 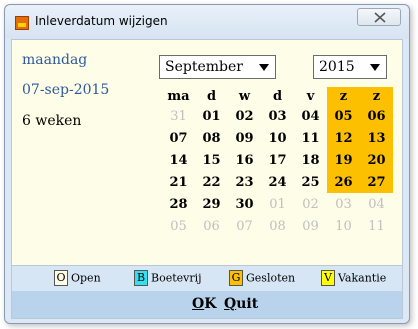 What do you see at coordinates (101, 21) in the screenshot?
I see `window-title: Inleverdatum wijzigen` at bounding box center [101, 21].